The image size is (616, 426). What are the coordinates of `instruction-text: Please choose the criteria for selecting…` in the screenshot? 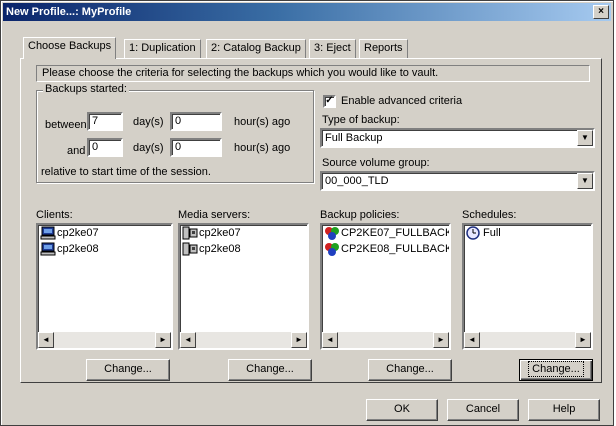 It's located at (313, 73).